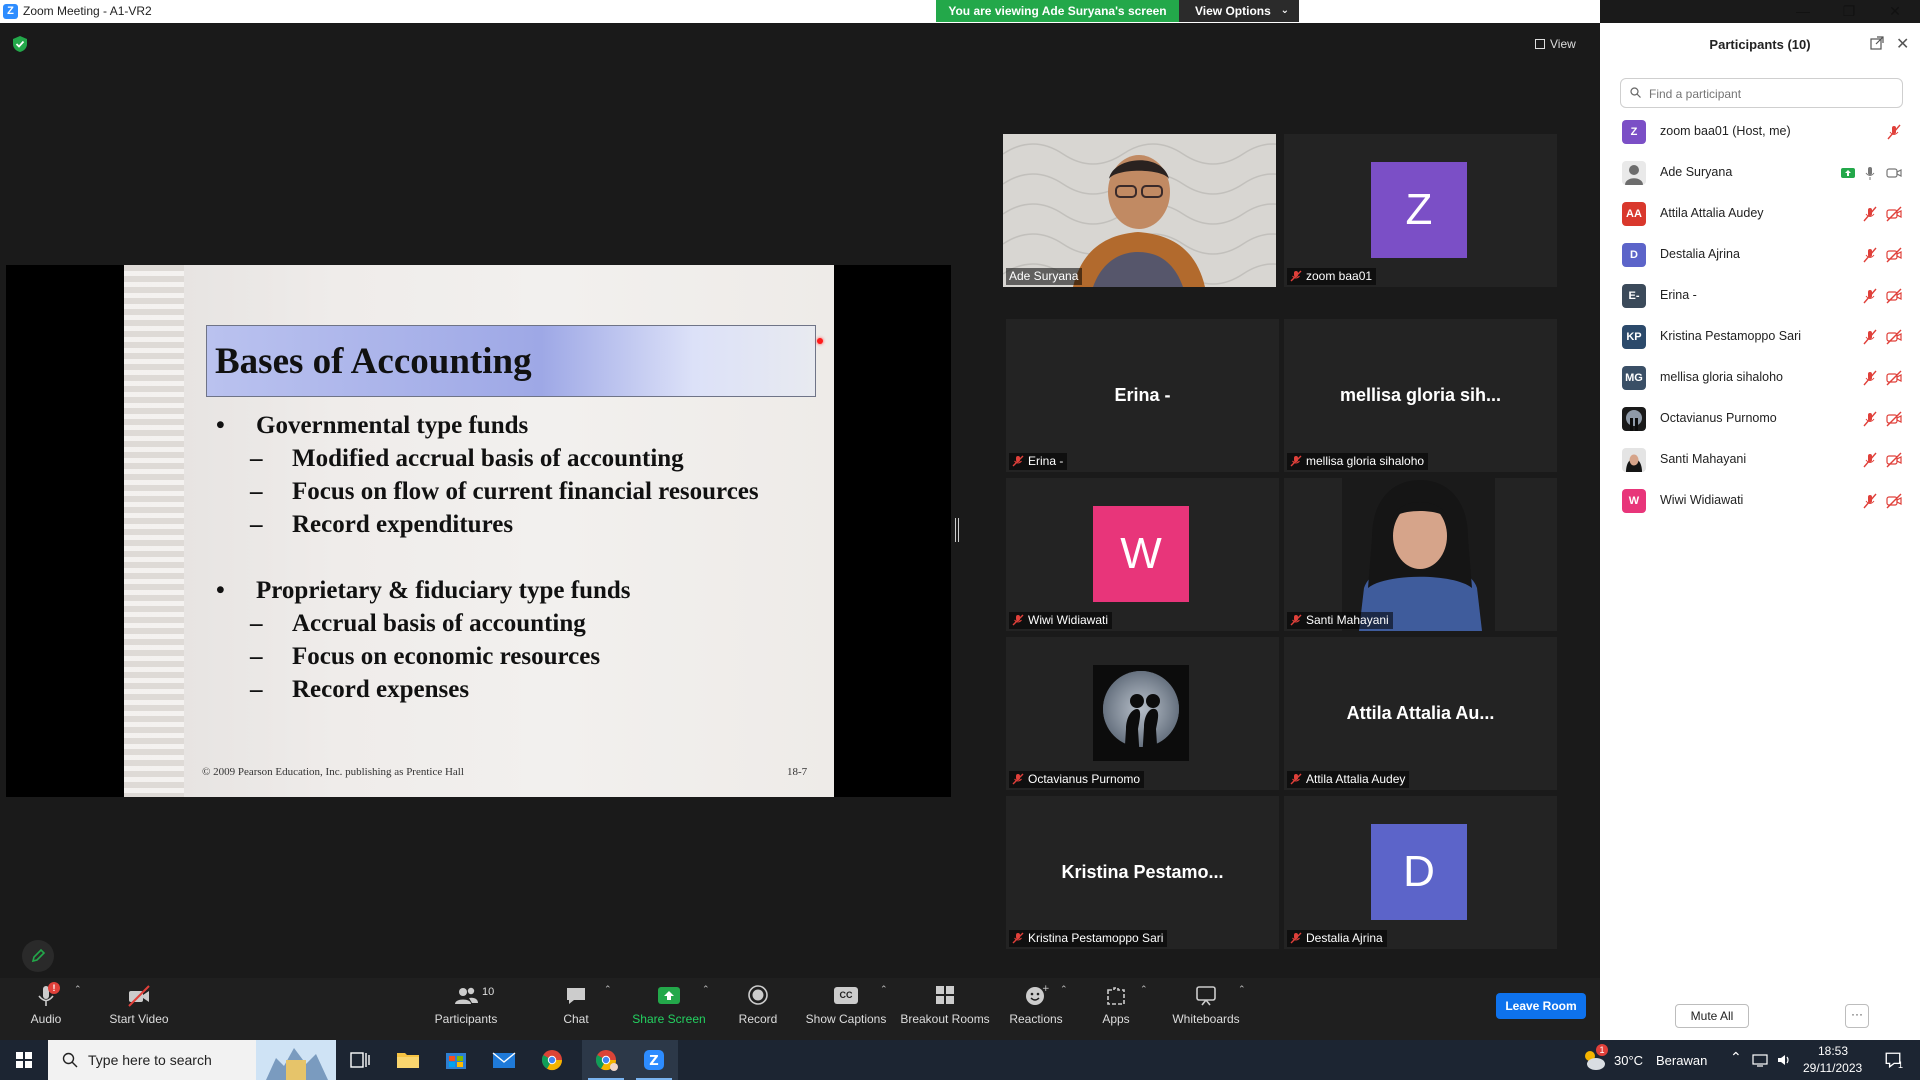 This screenshot has width=1920, height=1080. I want to click on resize-splitter, so click(957, 530).